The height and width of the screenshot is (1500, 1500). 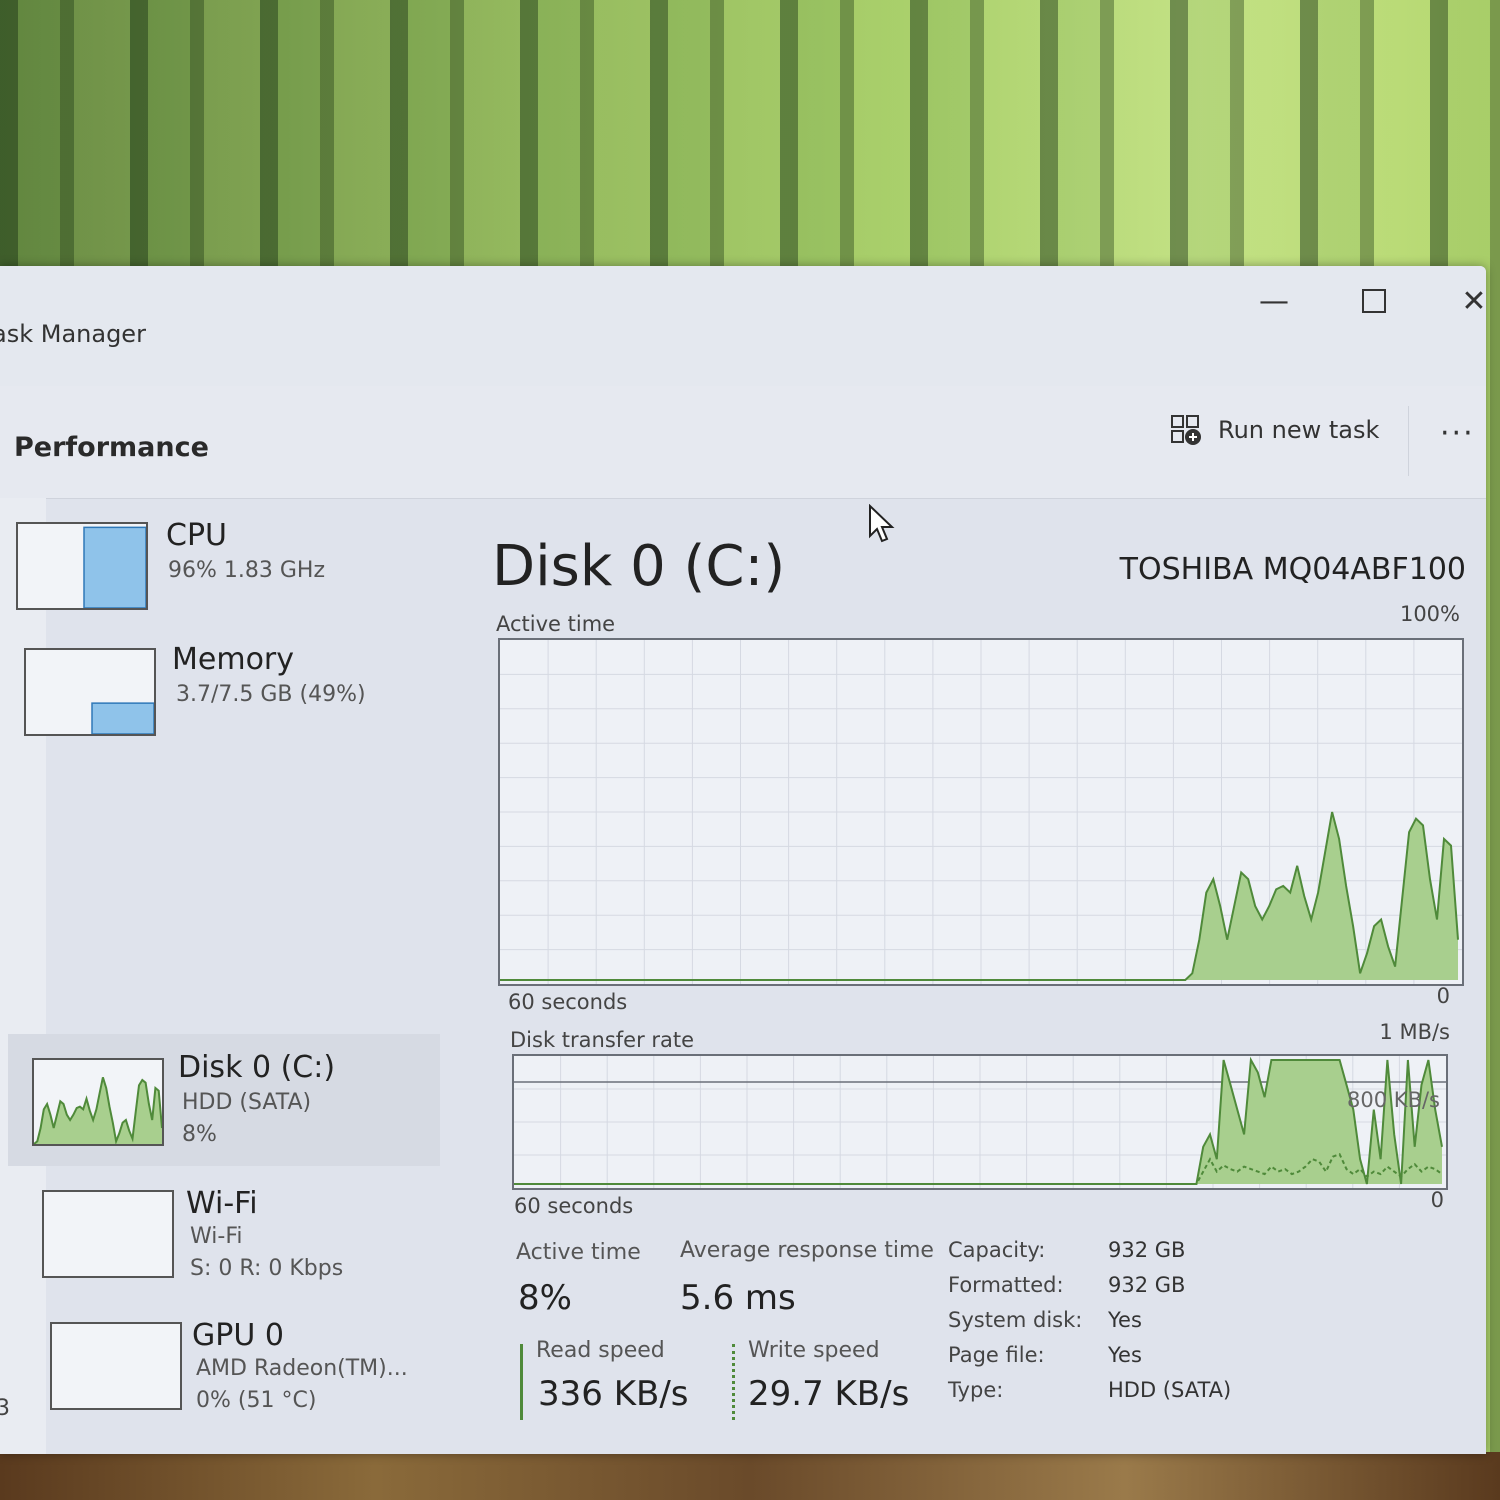 What do you see at coordinates (98, 1110) in the screenshot?
I see `disk-thumbnail-series-area` at bounding box center [98, 1110].